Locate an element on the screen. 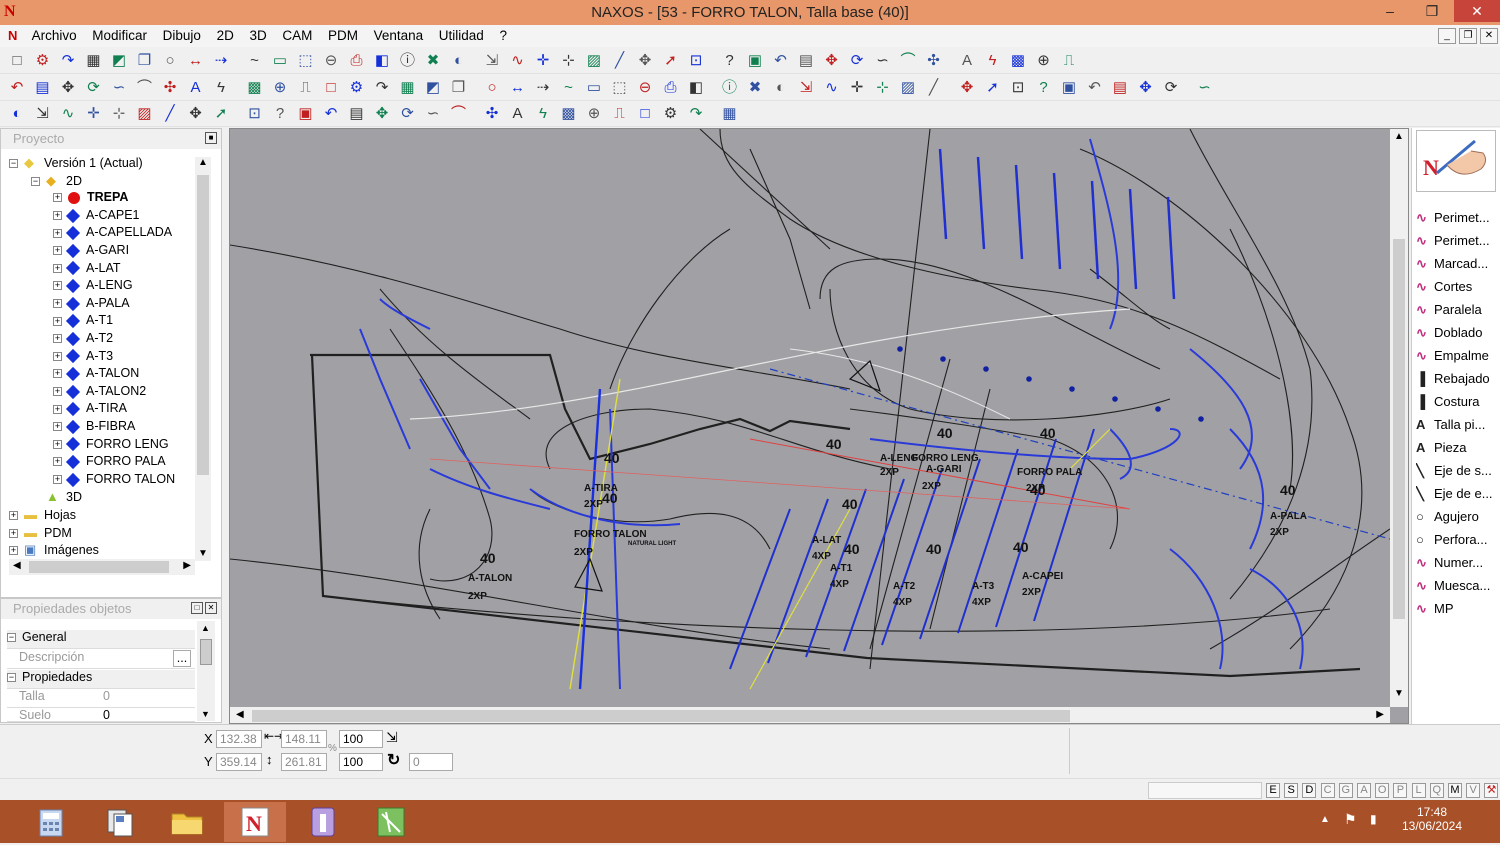 This screenshot has width=1500, height=845. blend-icon: ↔ is located at coordinates (518, 88).